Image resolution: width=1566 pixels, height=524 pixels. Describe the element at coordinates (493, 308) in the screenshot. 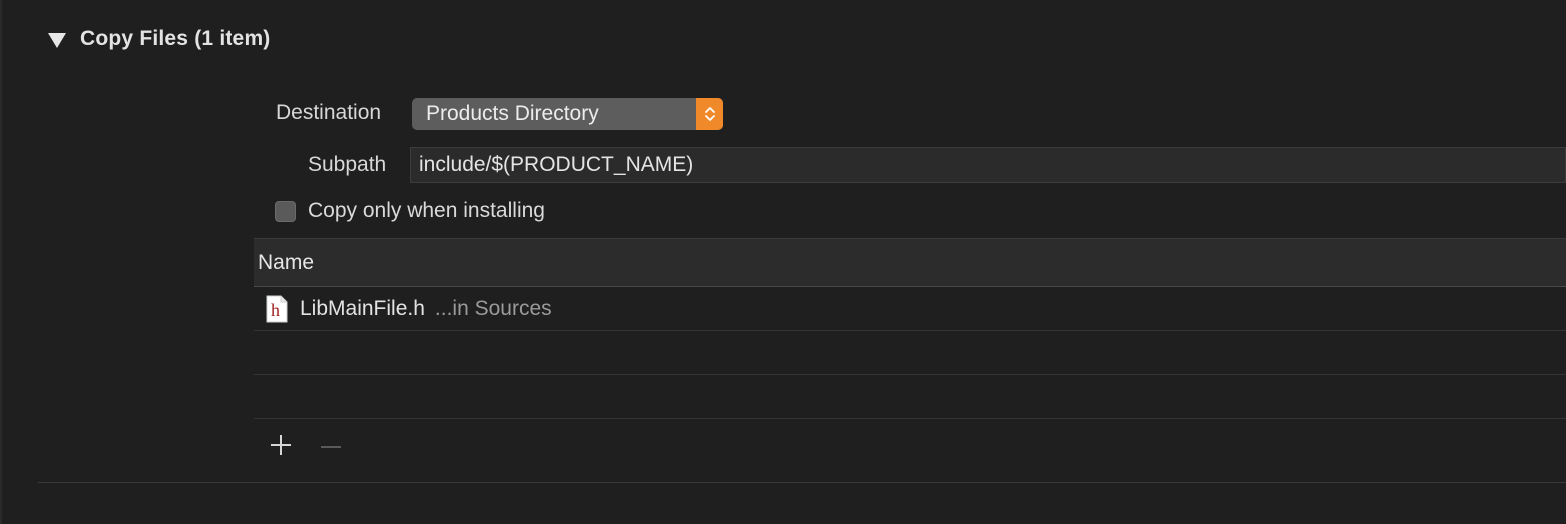

I see `file-location: ...in Sources` at that location.